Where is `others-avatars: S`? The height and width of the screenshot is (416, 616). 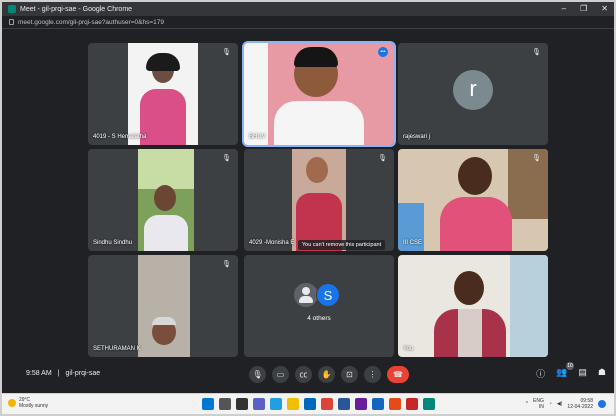 others-avatars: S is located at coordinates (319, 295).